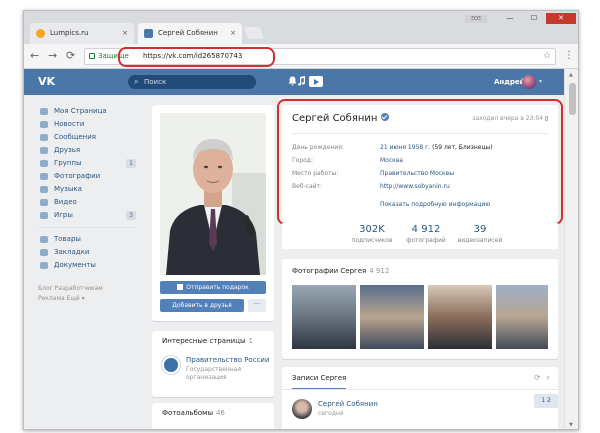 The width and height of the screenshot is (600, 433). Describe the element at coordinates (72, 252) in the screenshot. I see `menu-label: Закладки` at that location.